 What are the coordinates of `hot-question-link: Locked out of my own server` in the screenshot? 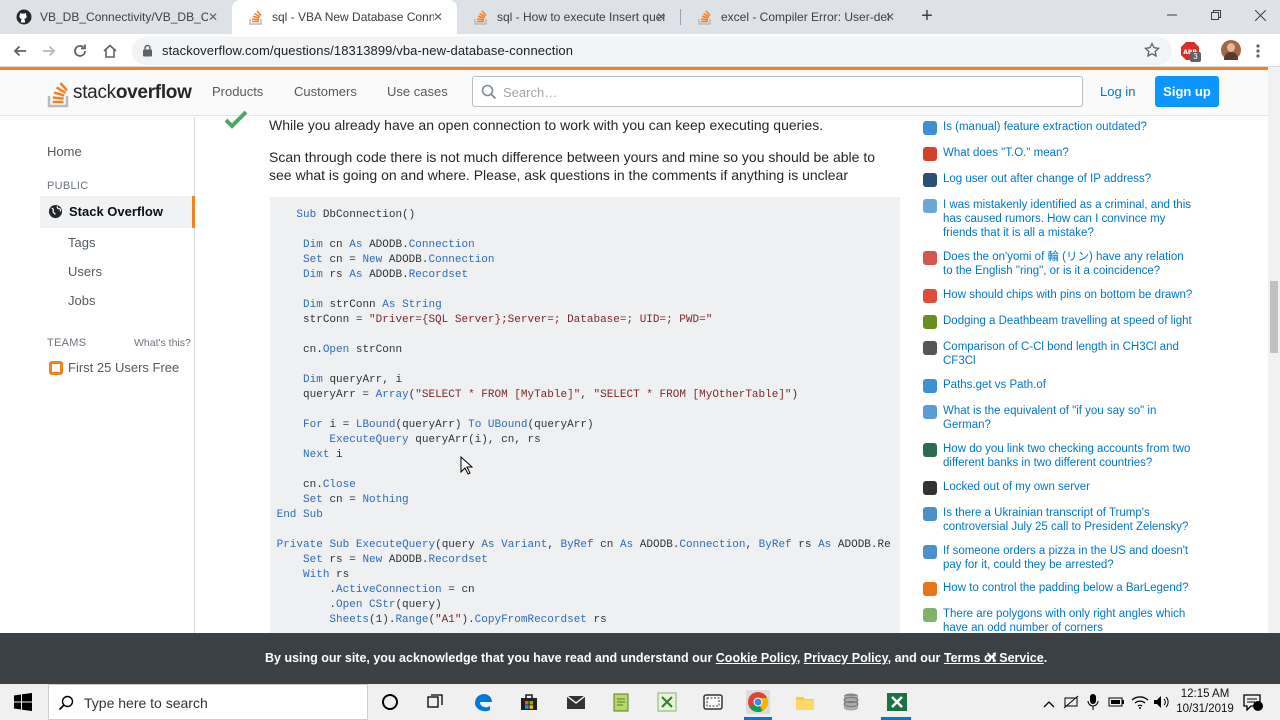 It's located at (1068, 487).